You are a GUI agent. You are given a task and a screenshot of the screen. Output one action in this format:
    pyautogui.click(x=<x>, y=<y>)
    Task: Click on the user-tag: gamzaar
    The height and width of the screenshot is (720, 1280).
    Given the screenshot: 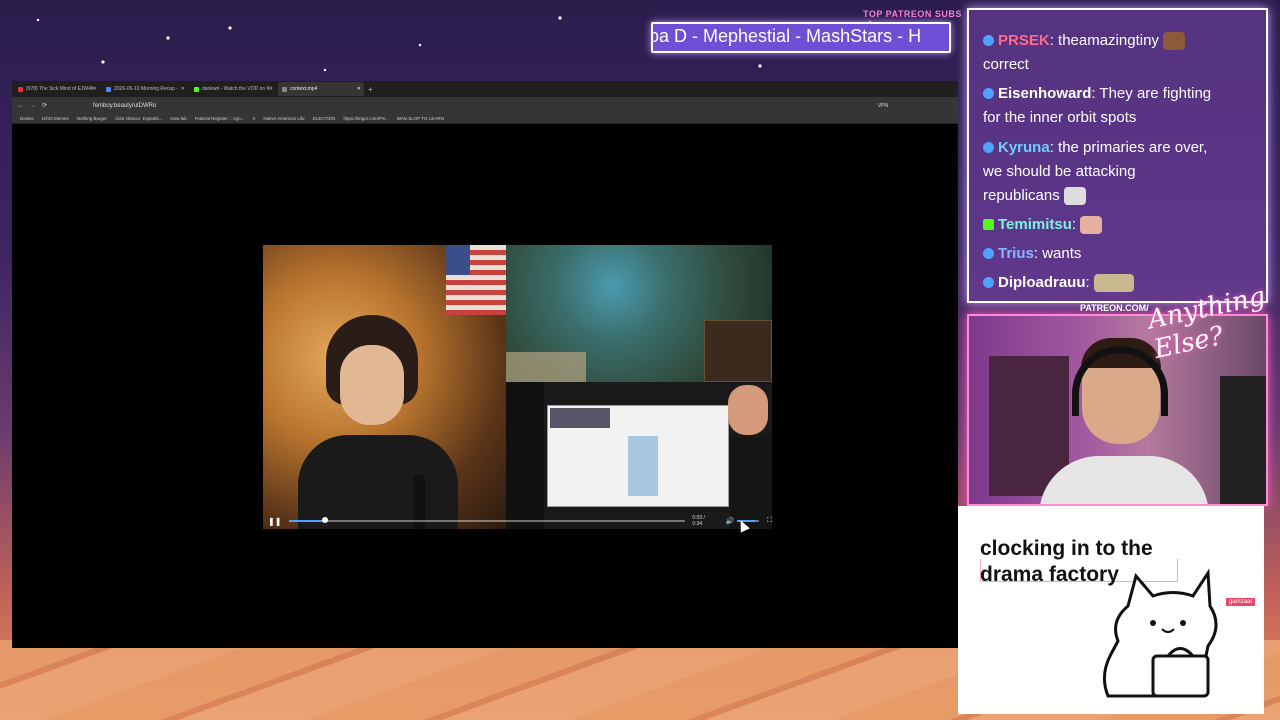 What is the action you would take?
    pyautogui.click(x=1241, y=602)
    